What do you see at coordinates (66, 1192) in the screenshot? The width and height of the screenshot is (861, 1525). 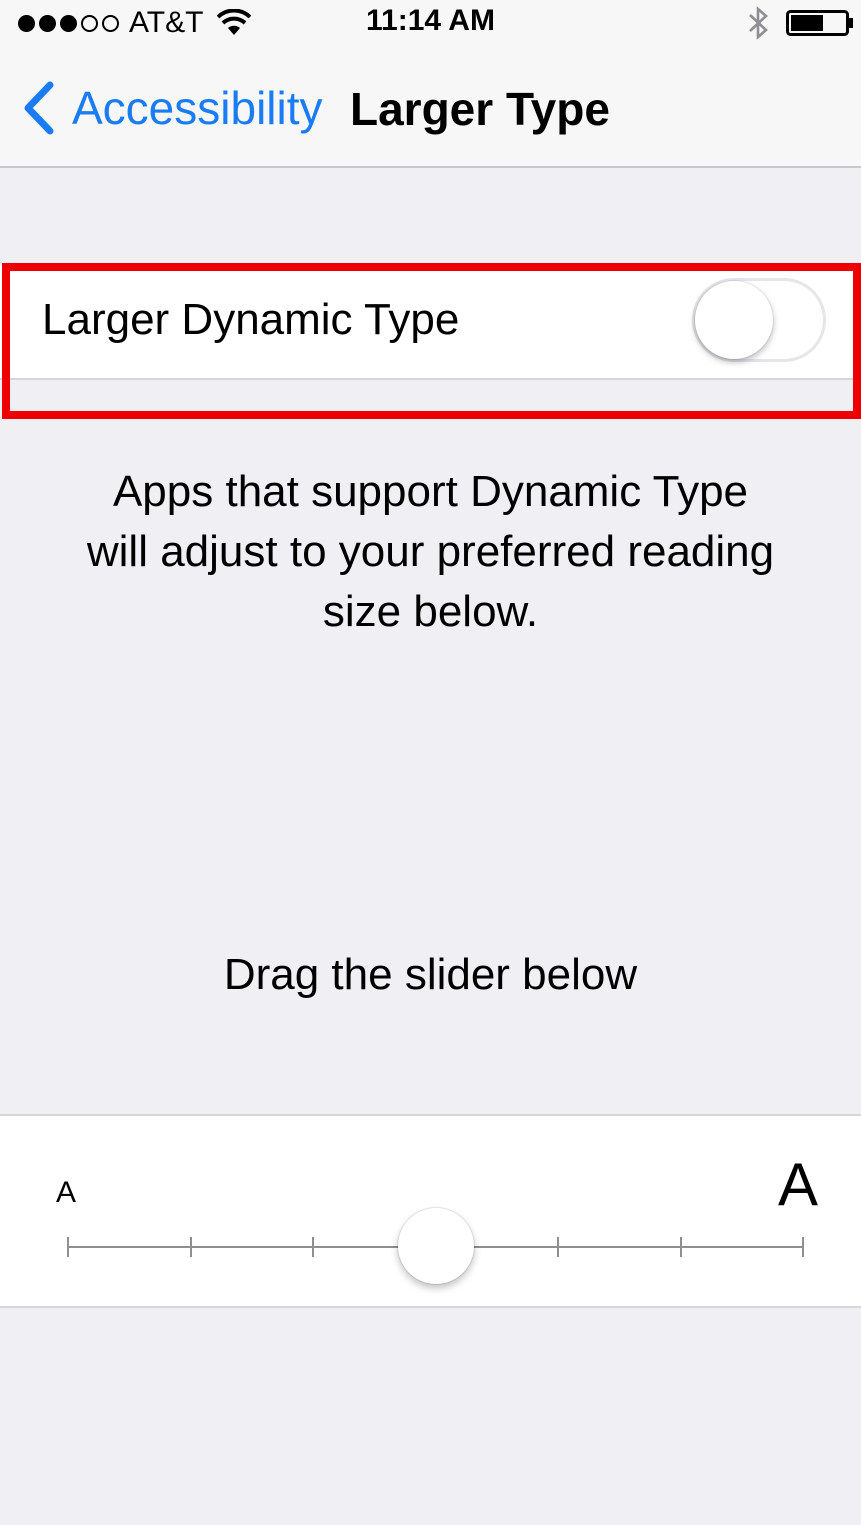 I see `small-text-label: A` at bounding box center [66, 1192].